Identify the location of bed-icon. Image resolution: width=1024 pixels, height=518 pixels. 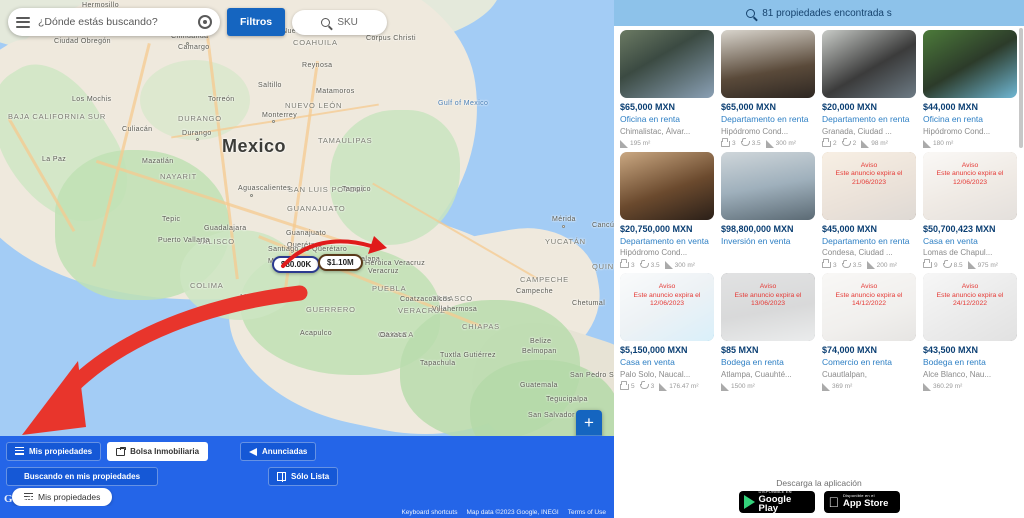
(826, 264).